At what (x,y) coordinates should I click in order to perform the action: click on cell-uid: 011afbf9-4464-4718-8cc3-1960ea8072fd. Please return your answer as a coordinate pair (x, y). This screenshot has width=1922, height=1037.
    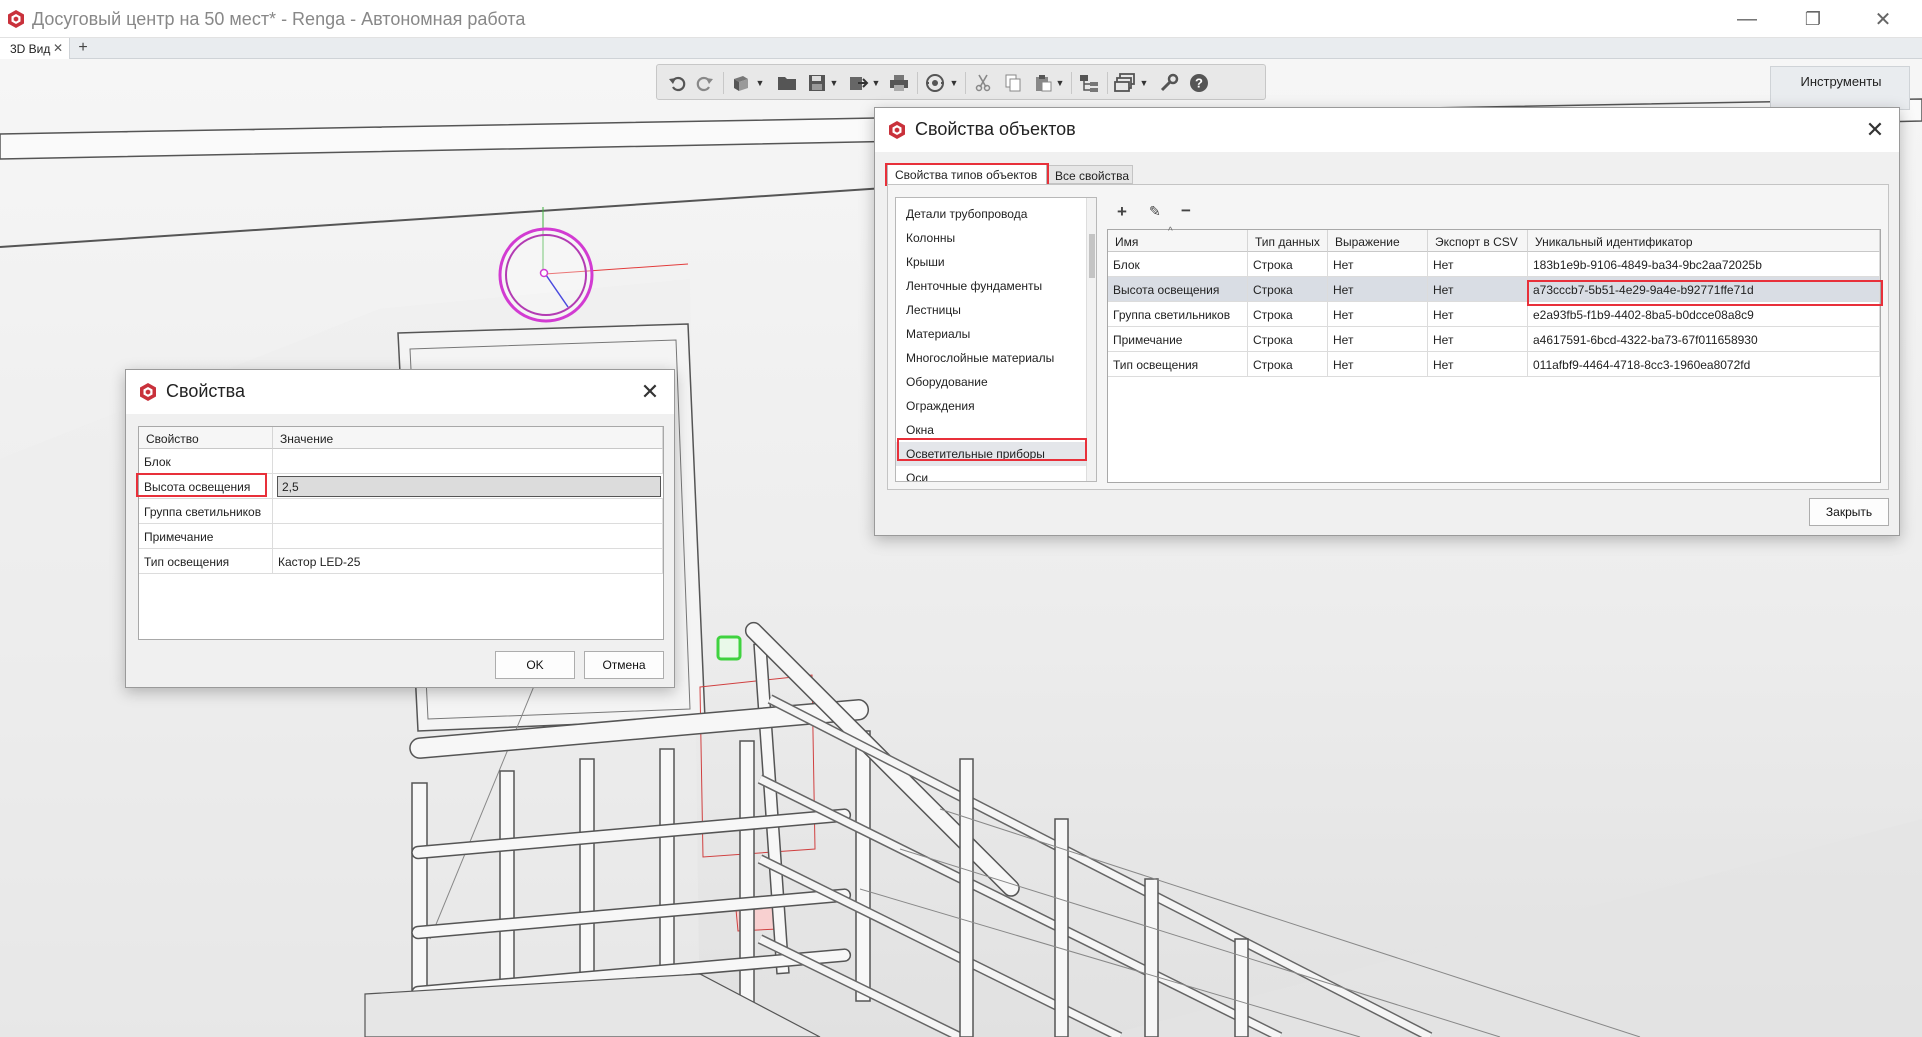
    Looking at the image, I should click on (1704, 364).